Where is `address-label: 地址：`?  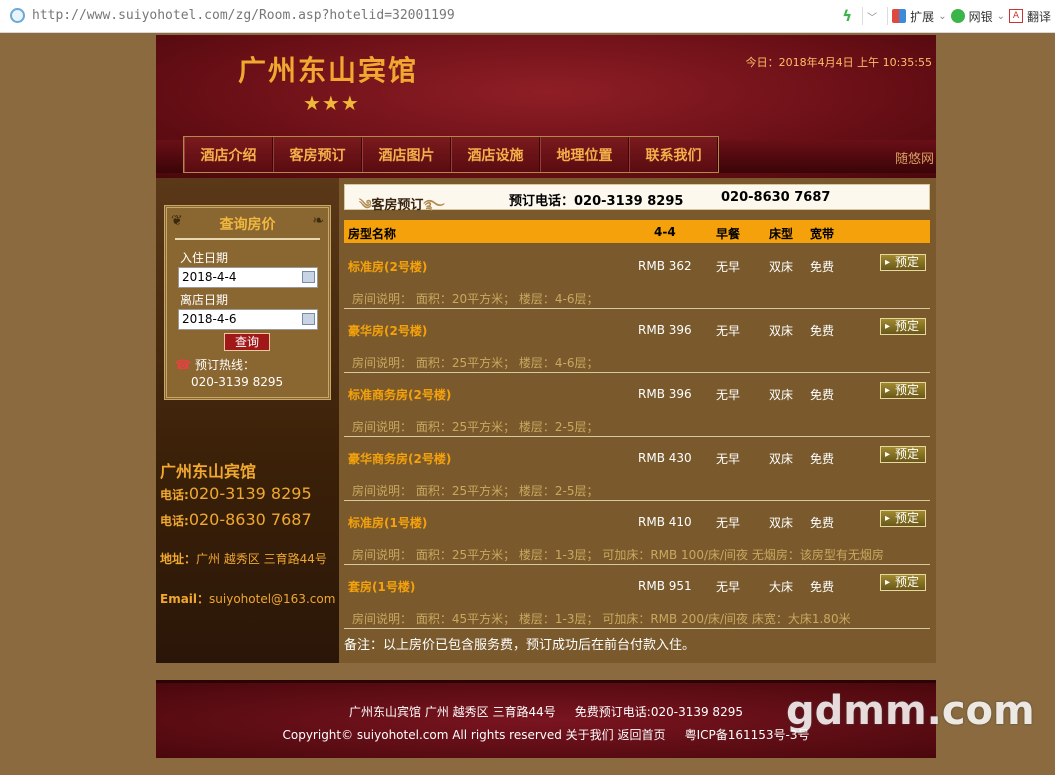 address-label: 地址： is located at coordinates (178, 559).